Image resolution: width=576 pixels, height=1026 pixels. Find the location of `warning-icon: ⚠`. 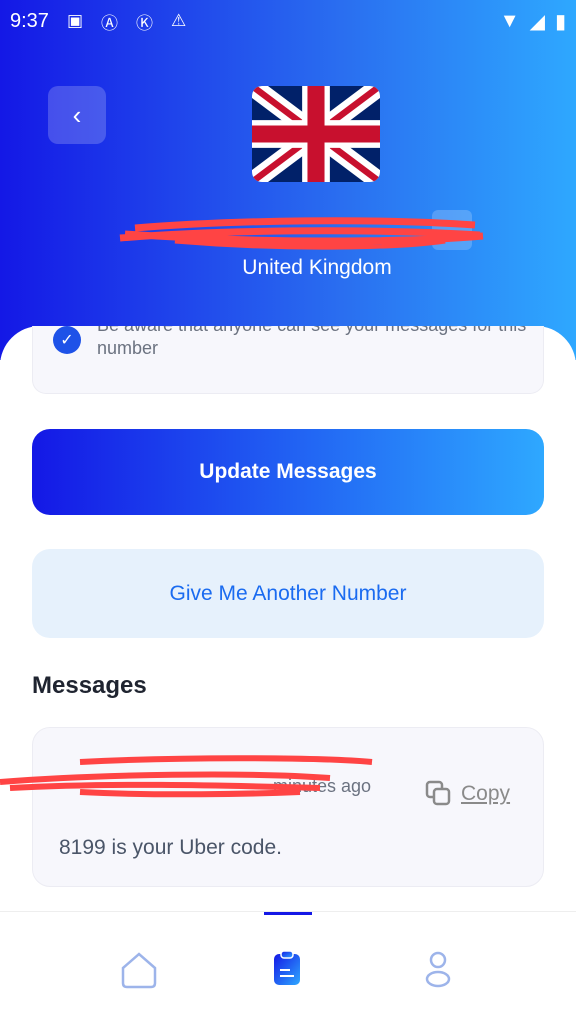

warning-icon: ⚠ is located at coordinates (179, 20).